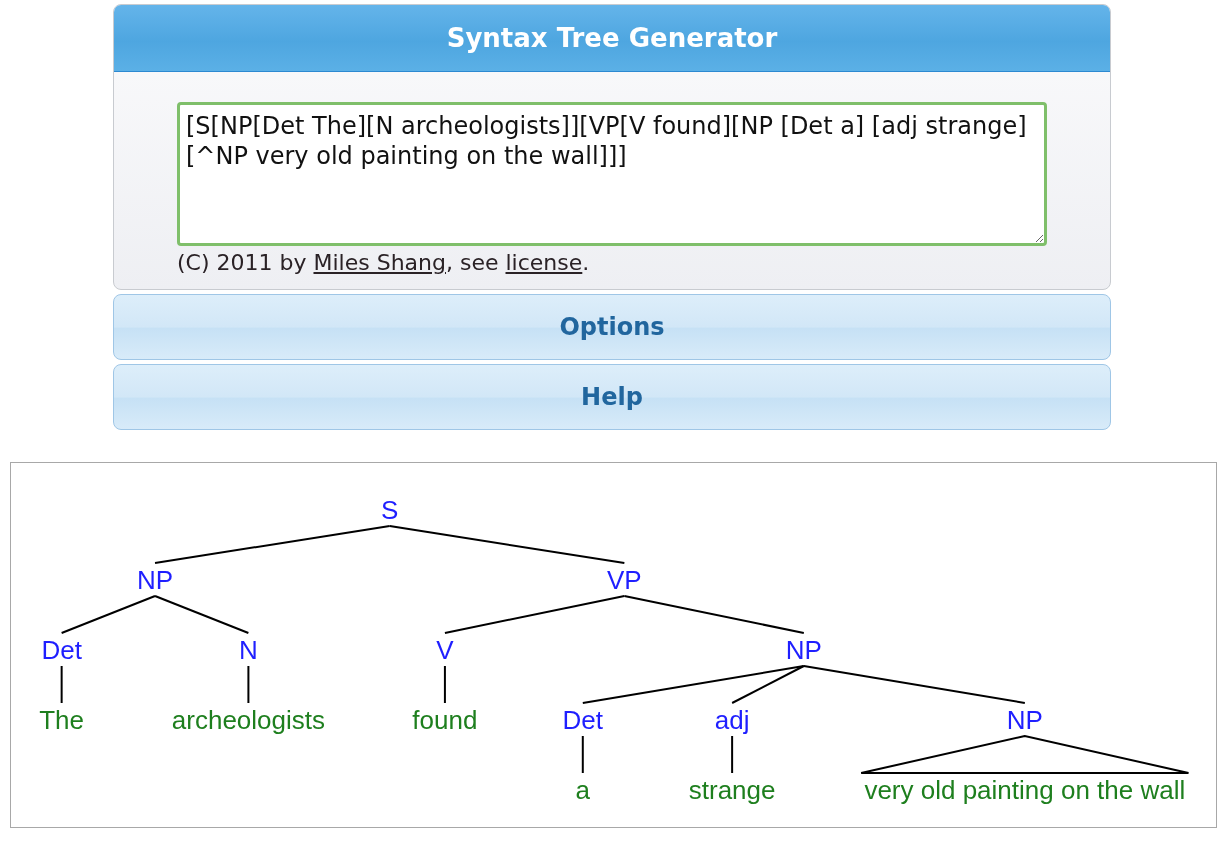 The width and height of the screenshot is (1218, 848). What do you see at coordinates (390, 510) in the screenshot?
I see `category-label: S` at bounding box center [390, 510].